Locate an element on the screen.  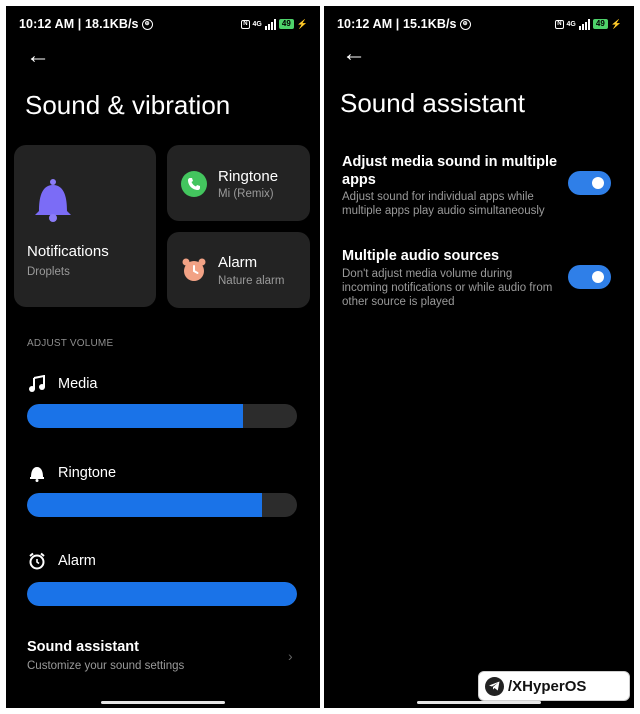
sound-assistant-subtitle: Customize your sound settings is located at coordinates (106, 666).